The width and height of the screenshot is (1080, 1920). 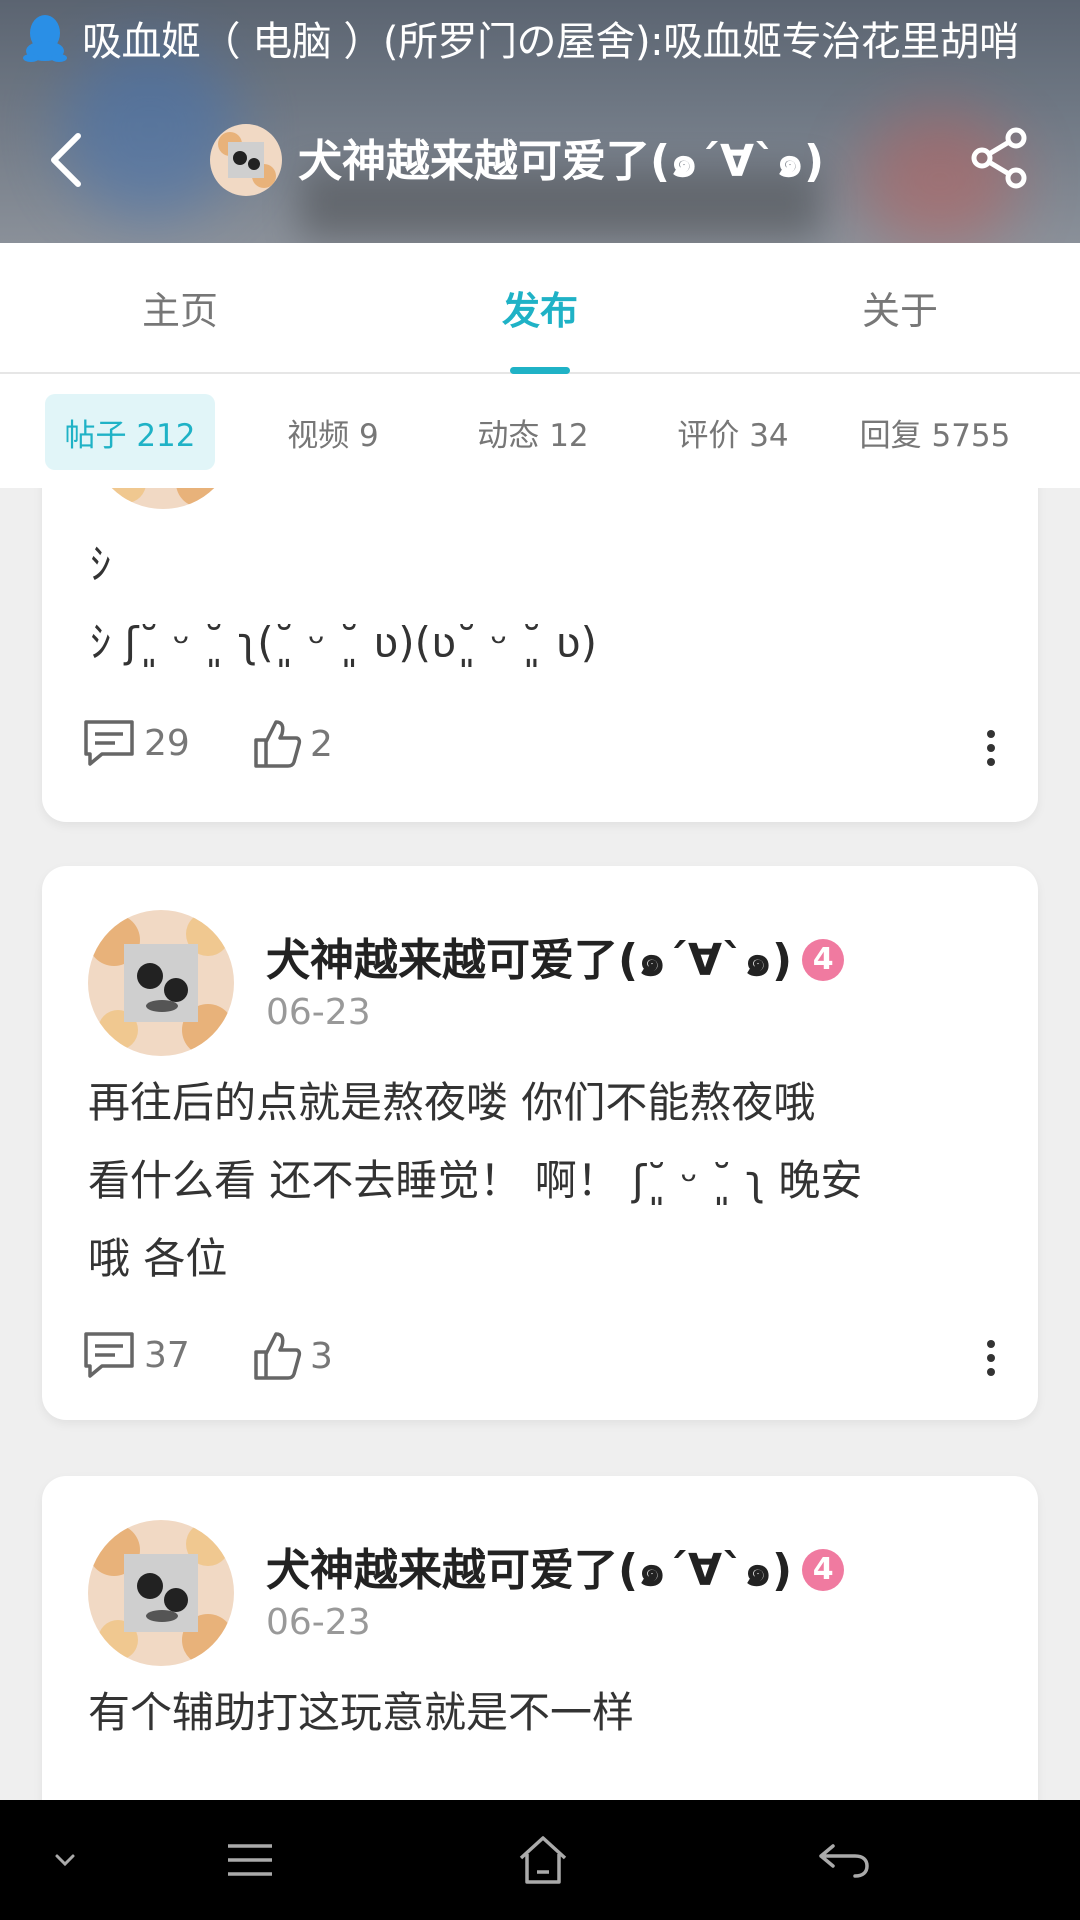 I want to click on like-button: 2, so click(x=292, y=744).